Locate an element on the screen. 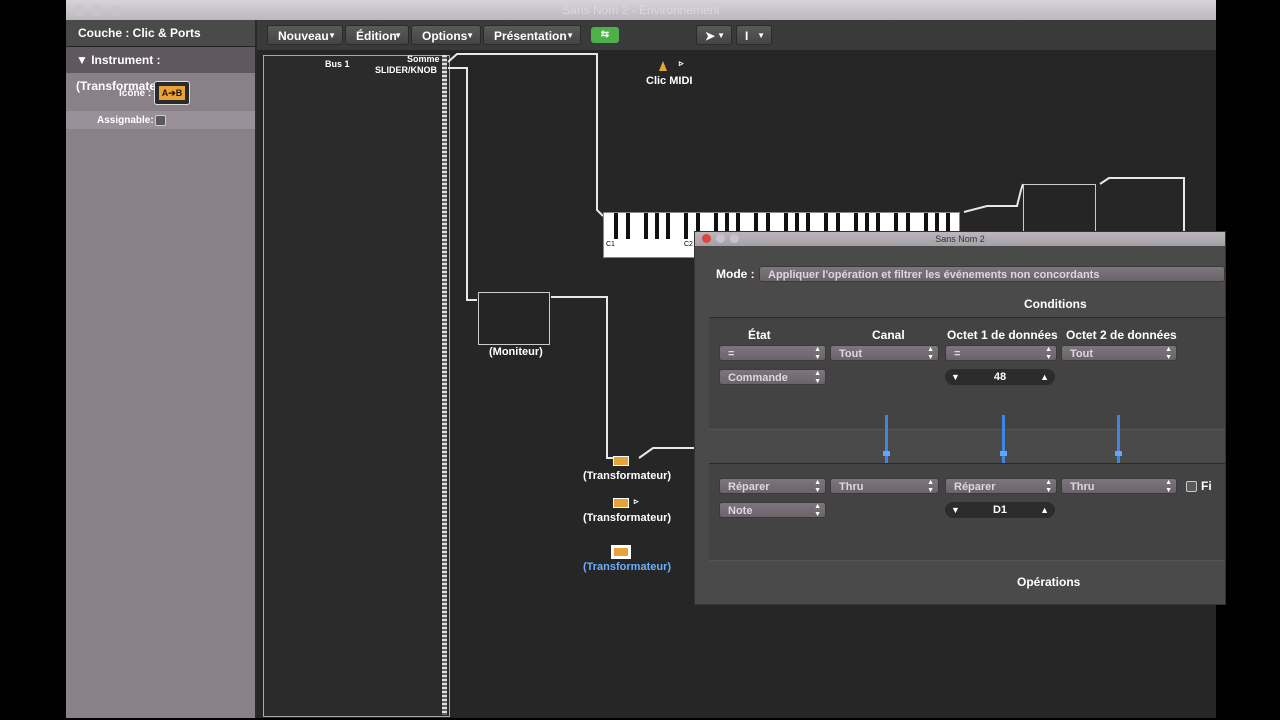 This screenshot has width=1280, height=720. operation-octet2-popup: Thru ▲ ▼ is located at coordinates (1119, 486).